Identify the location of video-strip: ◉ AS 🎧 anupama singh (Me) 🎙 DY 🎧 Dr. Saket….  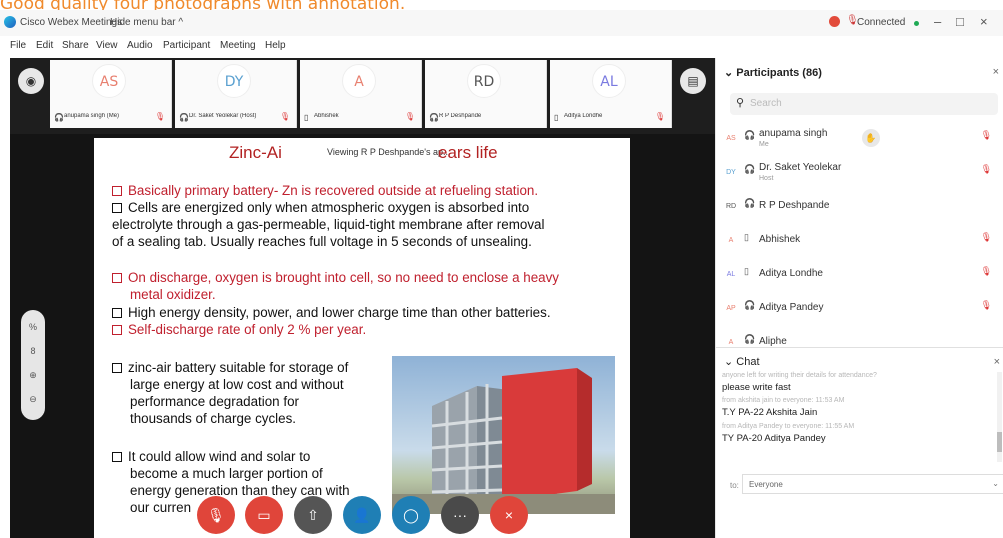
(362, 96).